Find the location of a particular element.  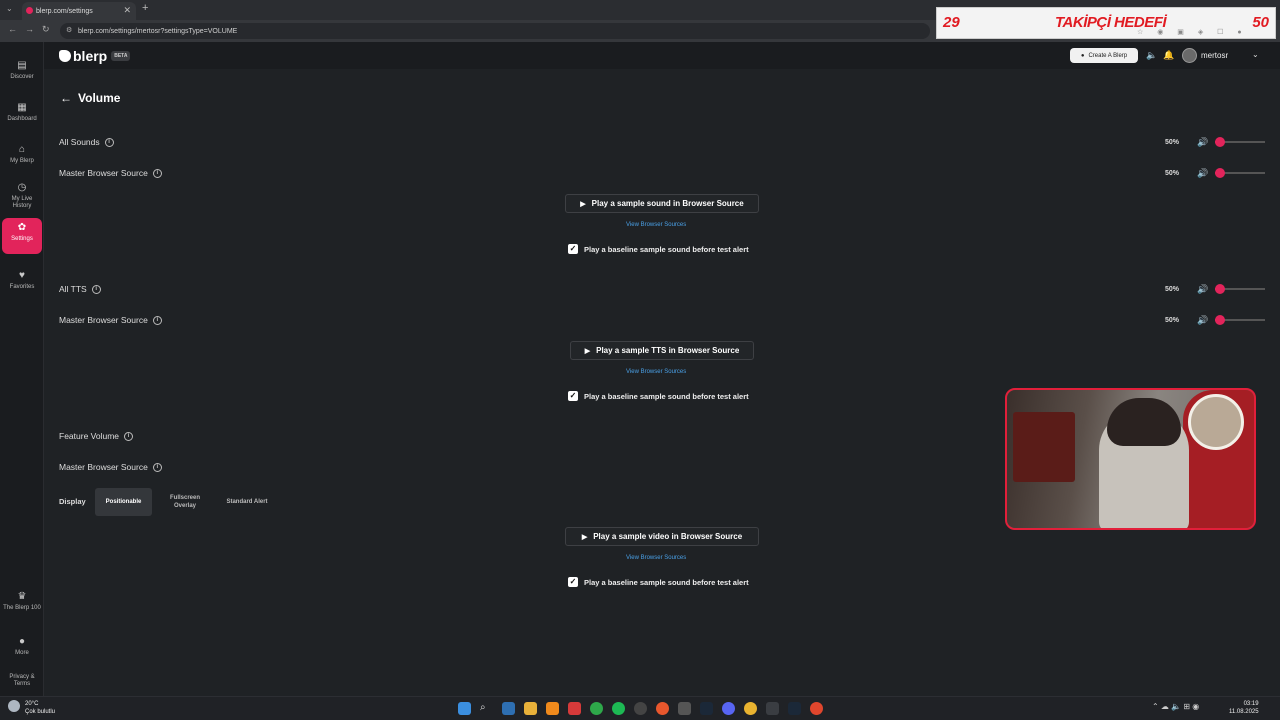

sidebar-item-dashboard: ▦ Dashboard is located at coordinates (22, 116).